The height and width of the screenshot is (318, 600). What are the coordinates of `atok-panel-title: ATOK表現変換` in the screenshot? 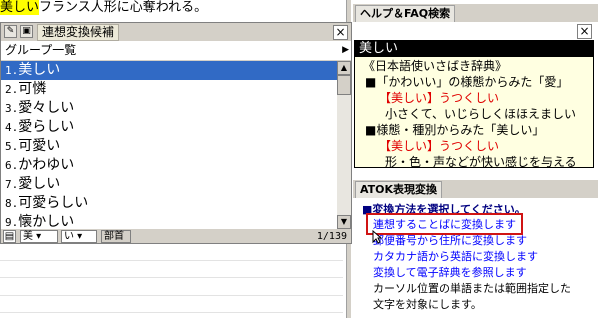 It's located at (399, 189).